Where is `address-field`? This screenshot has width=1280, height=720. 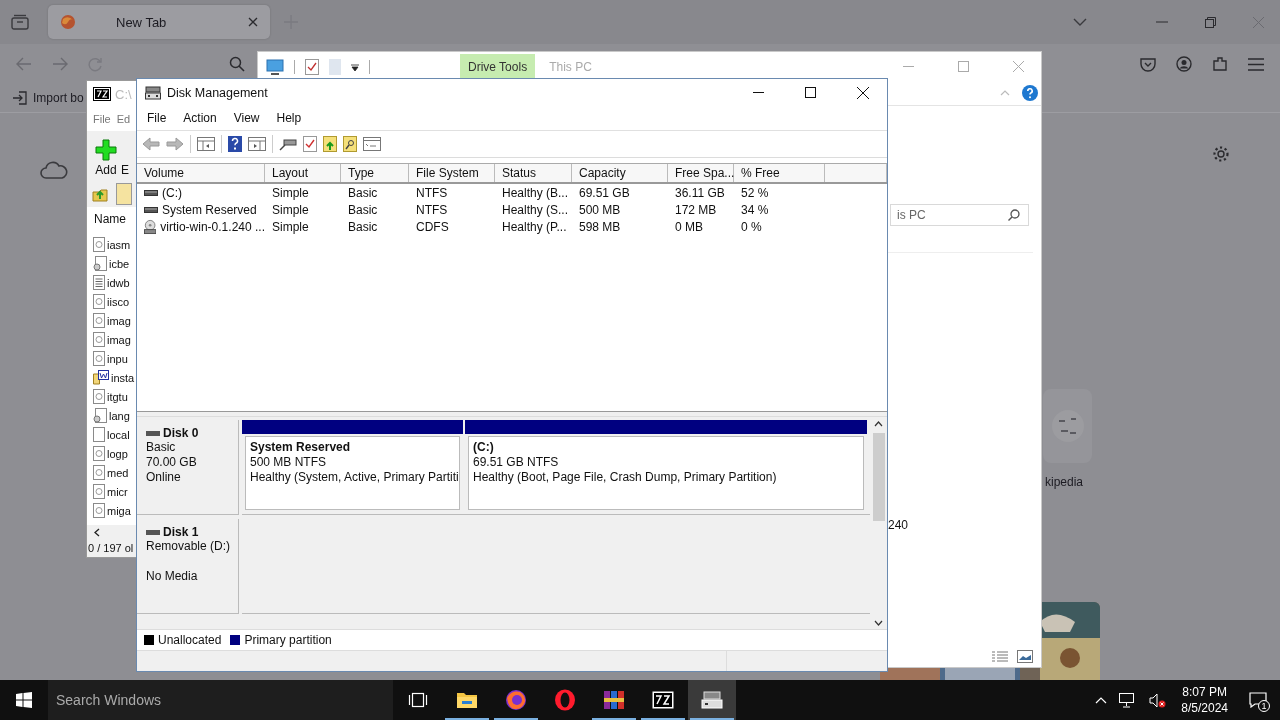 address-field is located at coordinates (124, 194).